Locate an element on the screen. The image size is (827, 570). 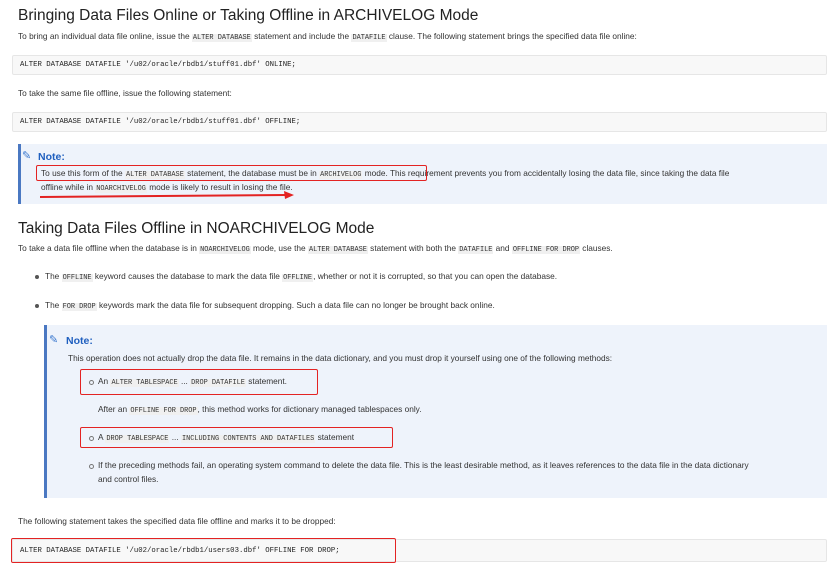
annotation-redbox-method2 is located at coordinates (236, 437).